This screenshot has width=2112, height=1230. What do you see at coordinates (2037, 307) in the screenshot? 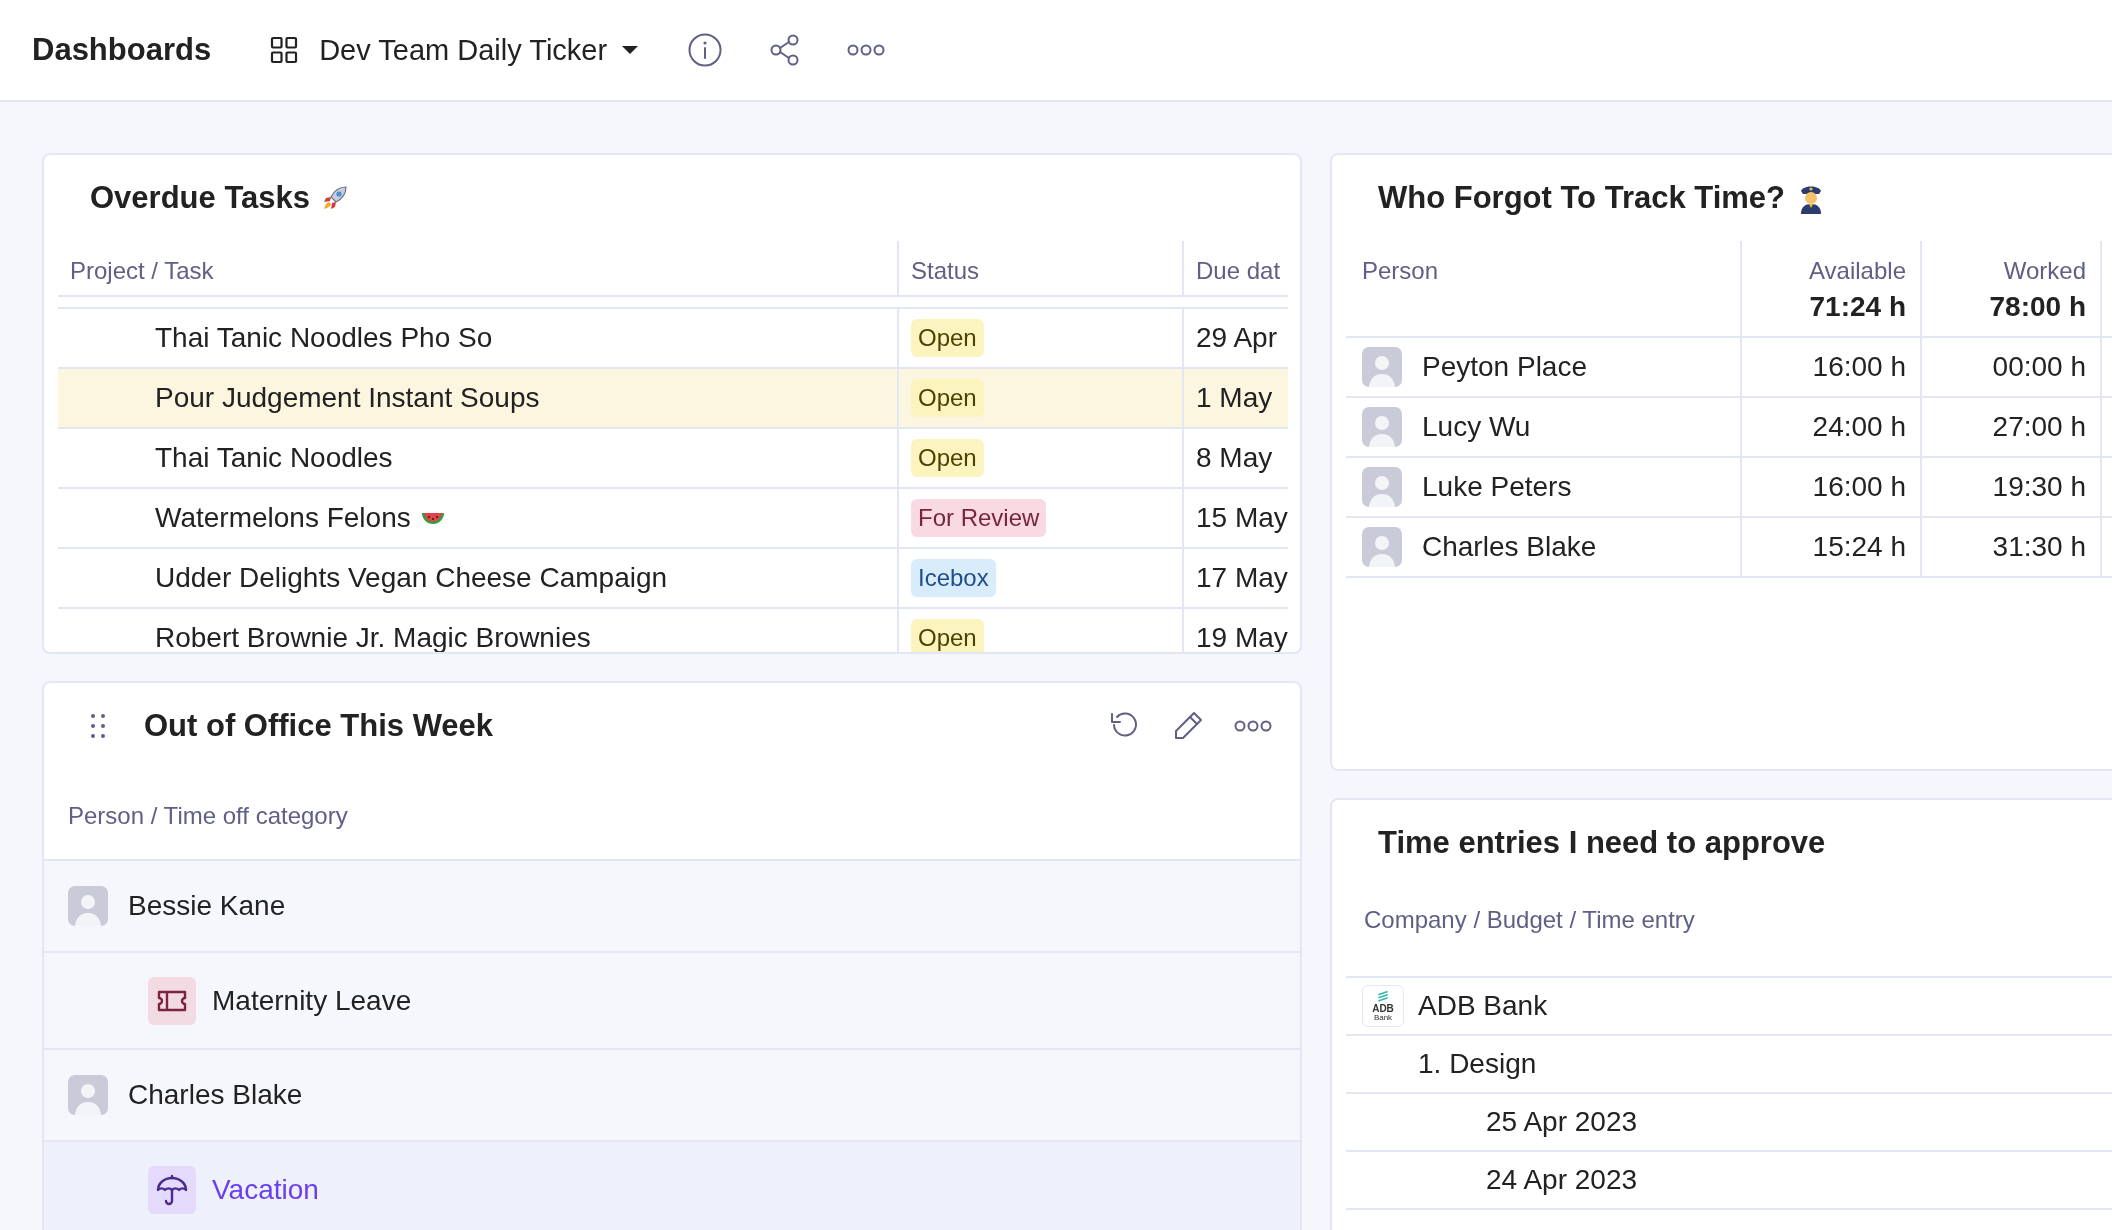
I see `column-total: 78:00 h` at bounding box center [2037, 307].